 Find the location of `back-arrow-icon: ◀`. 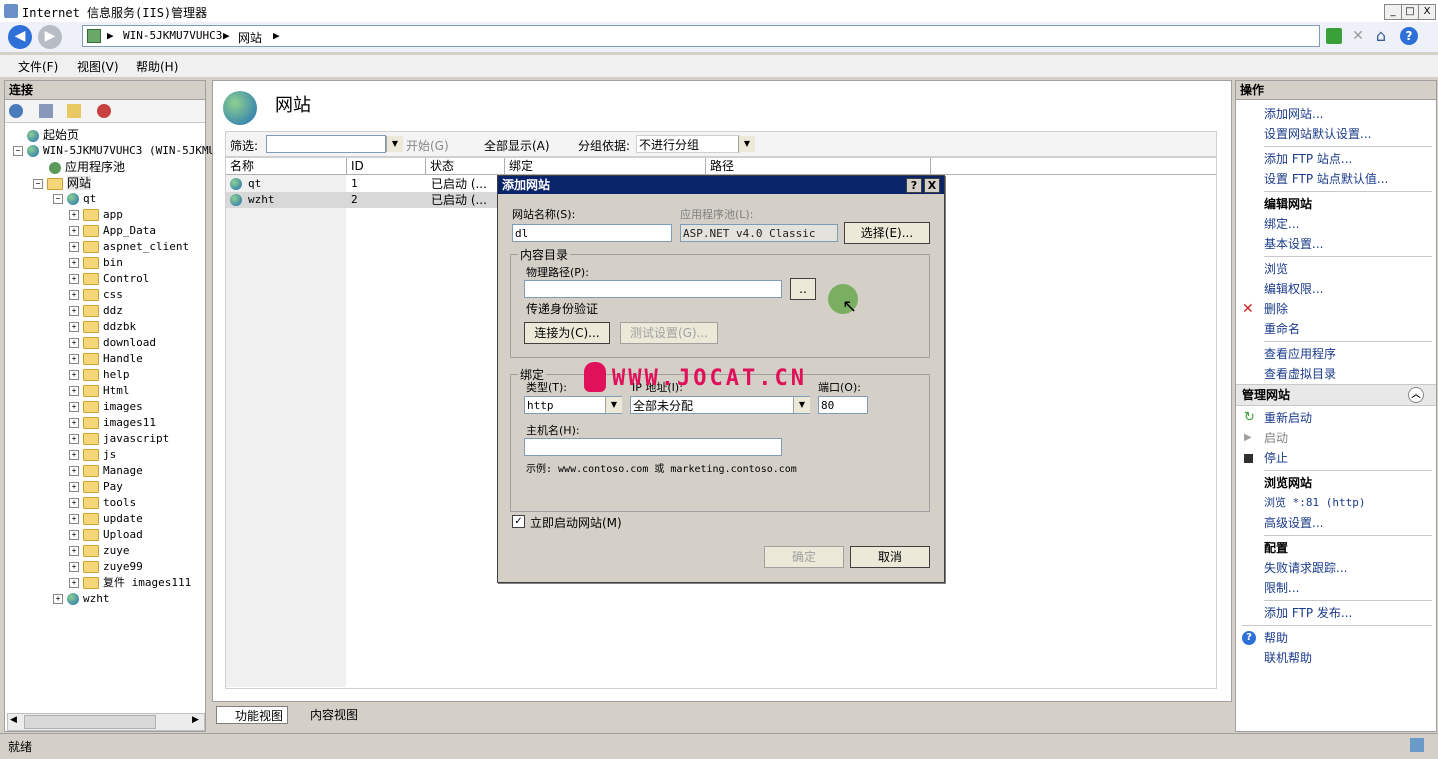

back-arrow-icon: ◀ is located at coordinates (20, 37).